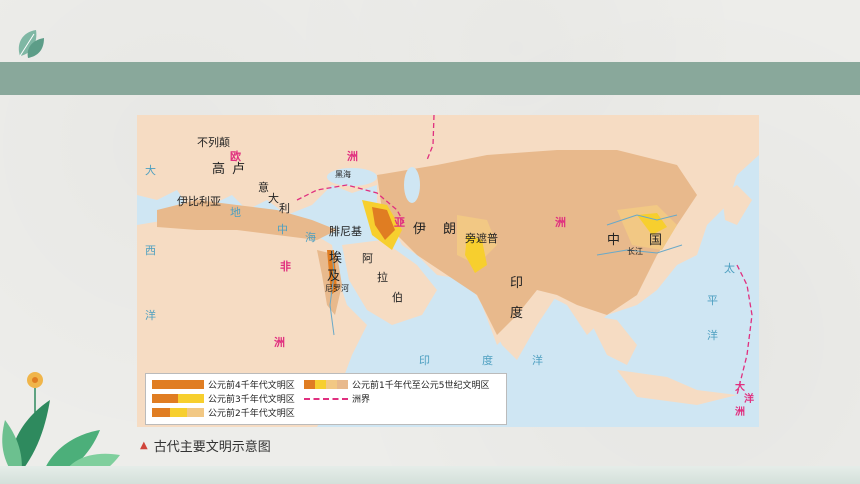 The width and height of the screenshot is (860, 484). Describe the element at coordinates (150, 250) in the screenshot. I see `label-atlantic-xi: 西` at that location.